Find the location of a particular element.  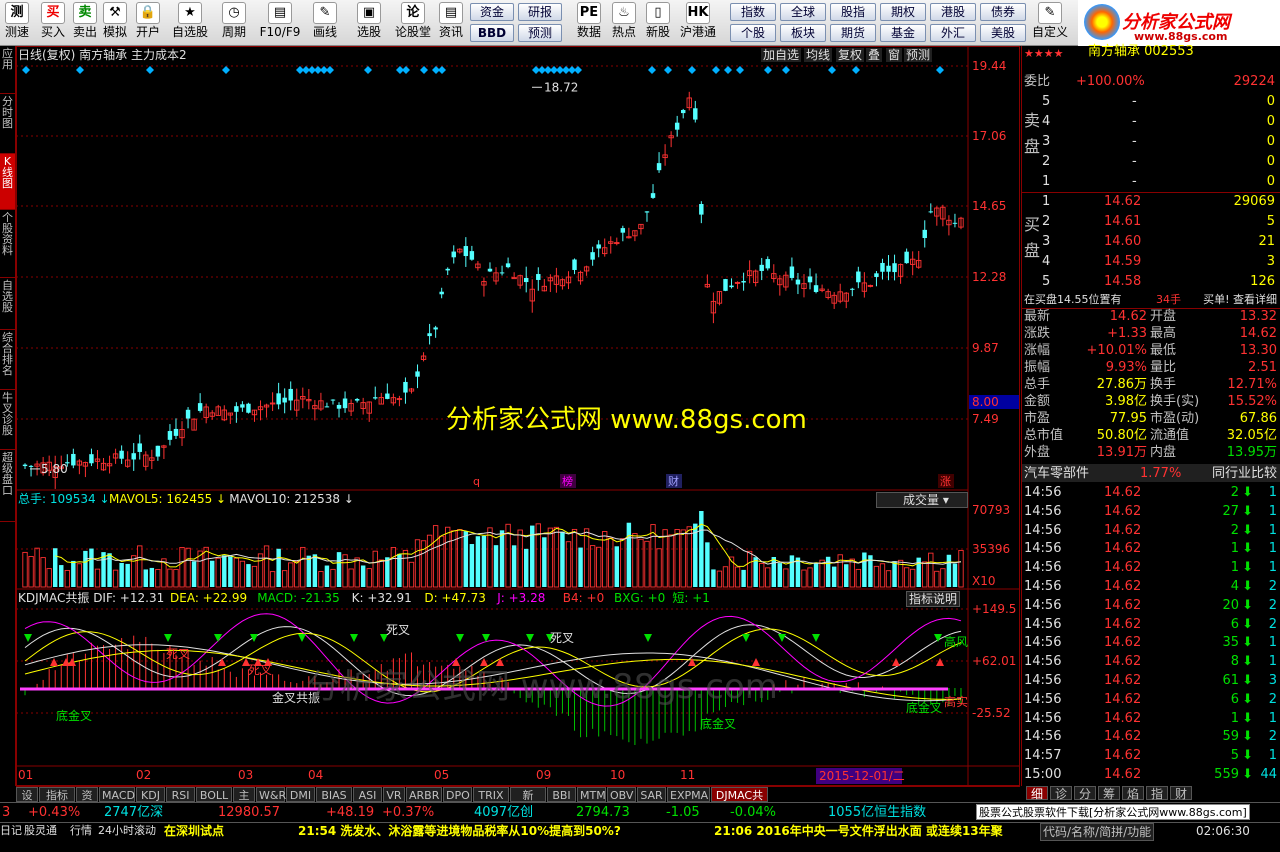

indicator-tab: MACD is located at coordinates (117, 794).